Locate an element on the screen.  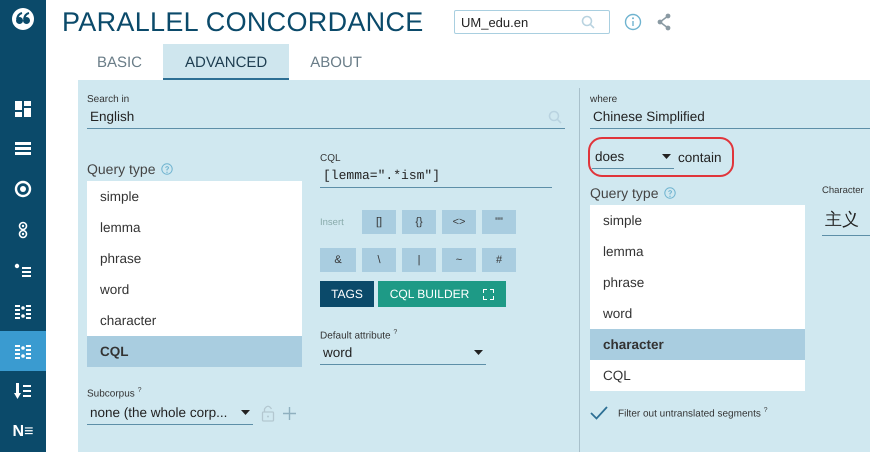
share-icon is located at coordinates (664, 22).